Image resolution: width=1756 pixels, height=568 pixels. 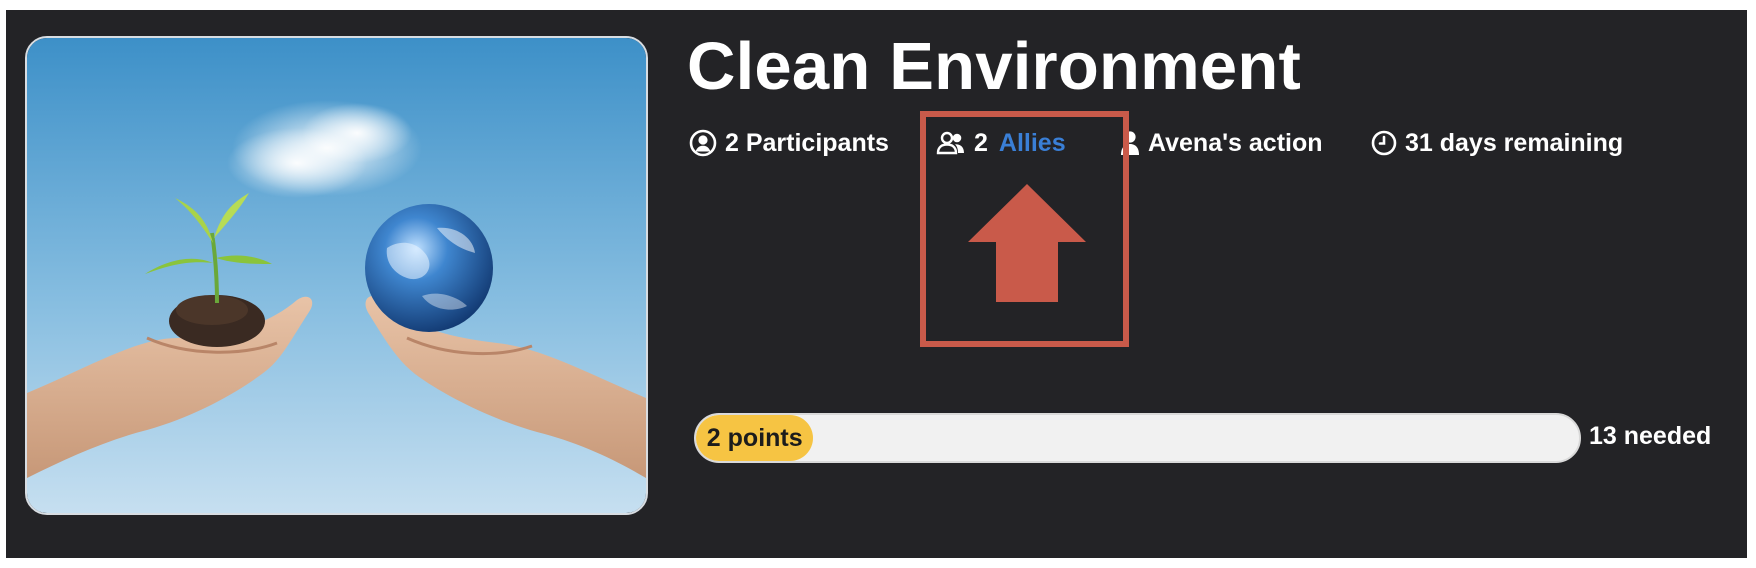 I want to click on challenge-title: Clean Environment, so click(x=994, y=66).